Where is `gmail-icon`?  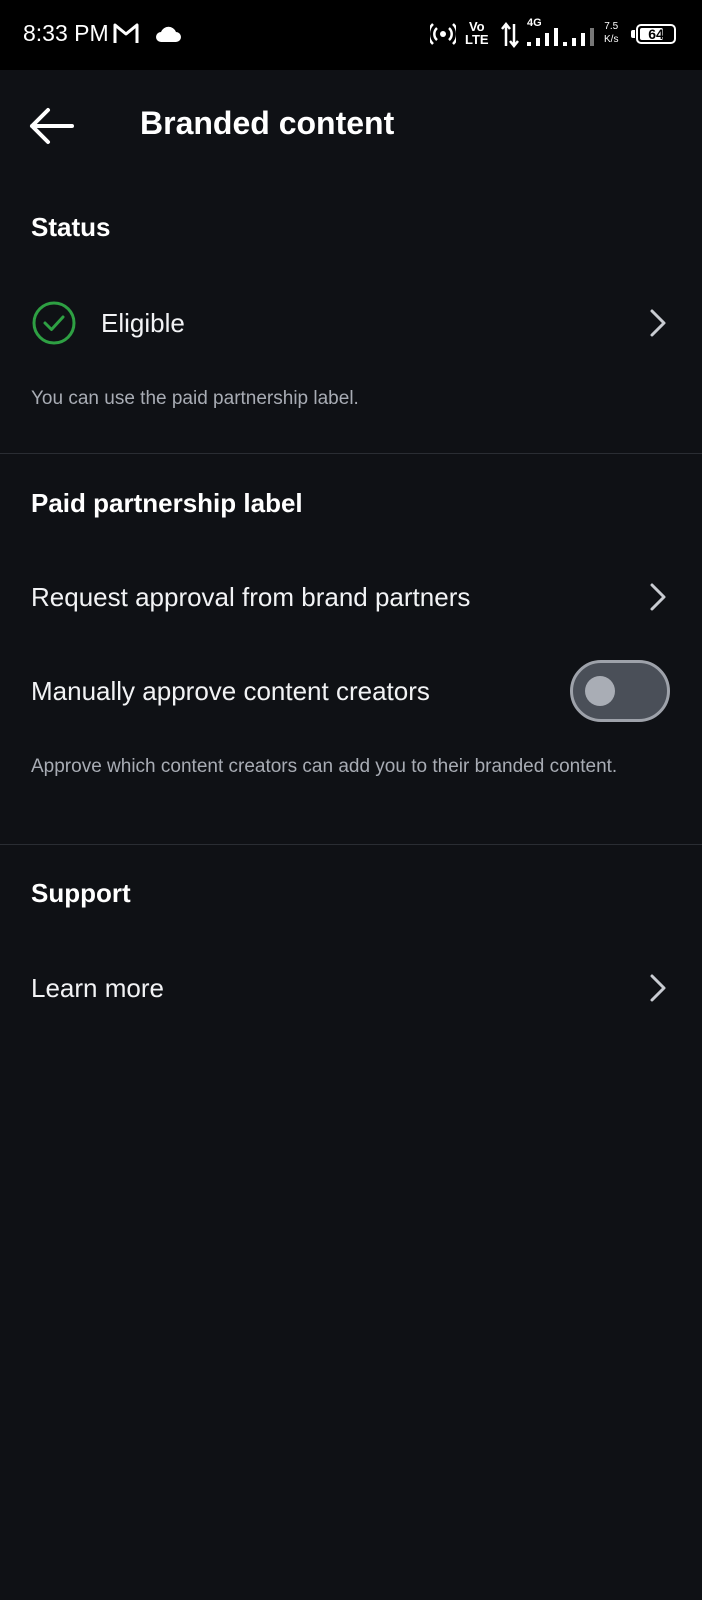 gmail-icon is located at coordinates (126, 33).